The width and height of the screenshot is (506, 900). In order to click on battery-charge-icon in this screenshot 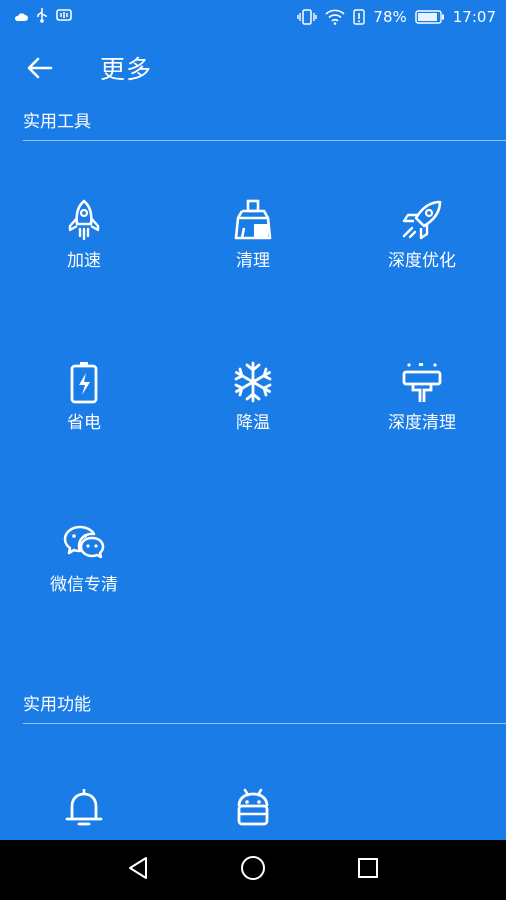, I will do `click(84, 382)`.